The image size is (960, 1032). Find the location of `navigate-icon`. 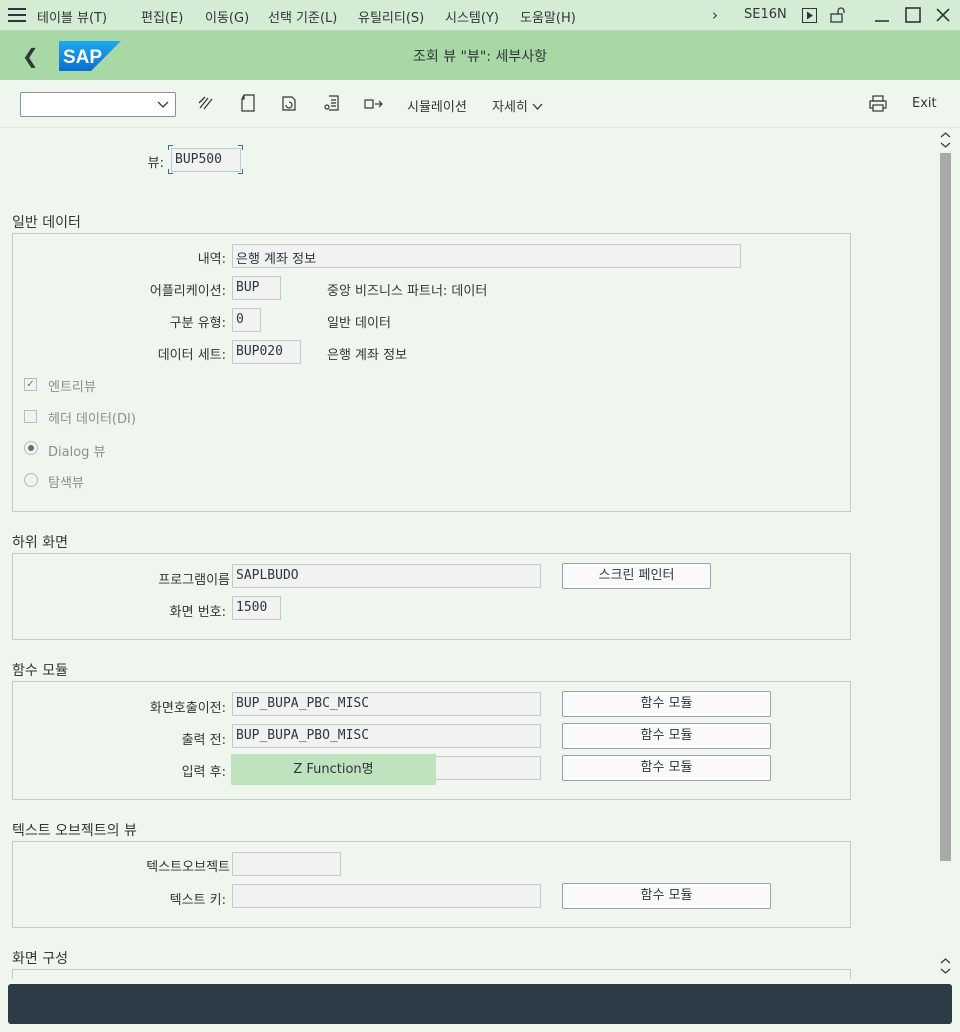

navigate-icon is located at coordinates (374, 103).